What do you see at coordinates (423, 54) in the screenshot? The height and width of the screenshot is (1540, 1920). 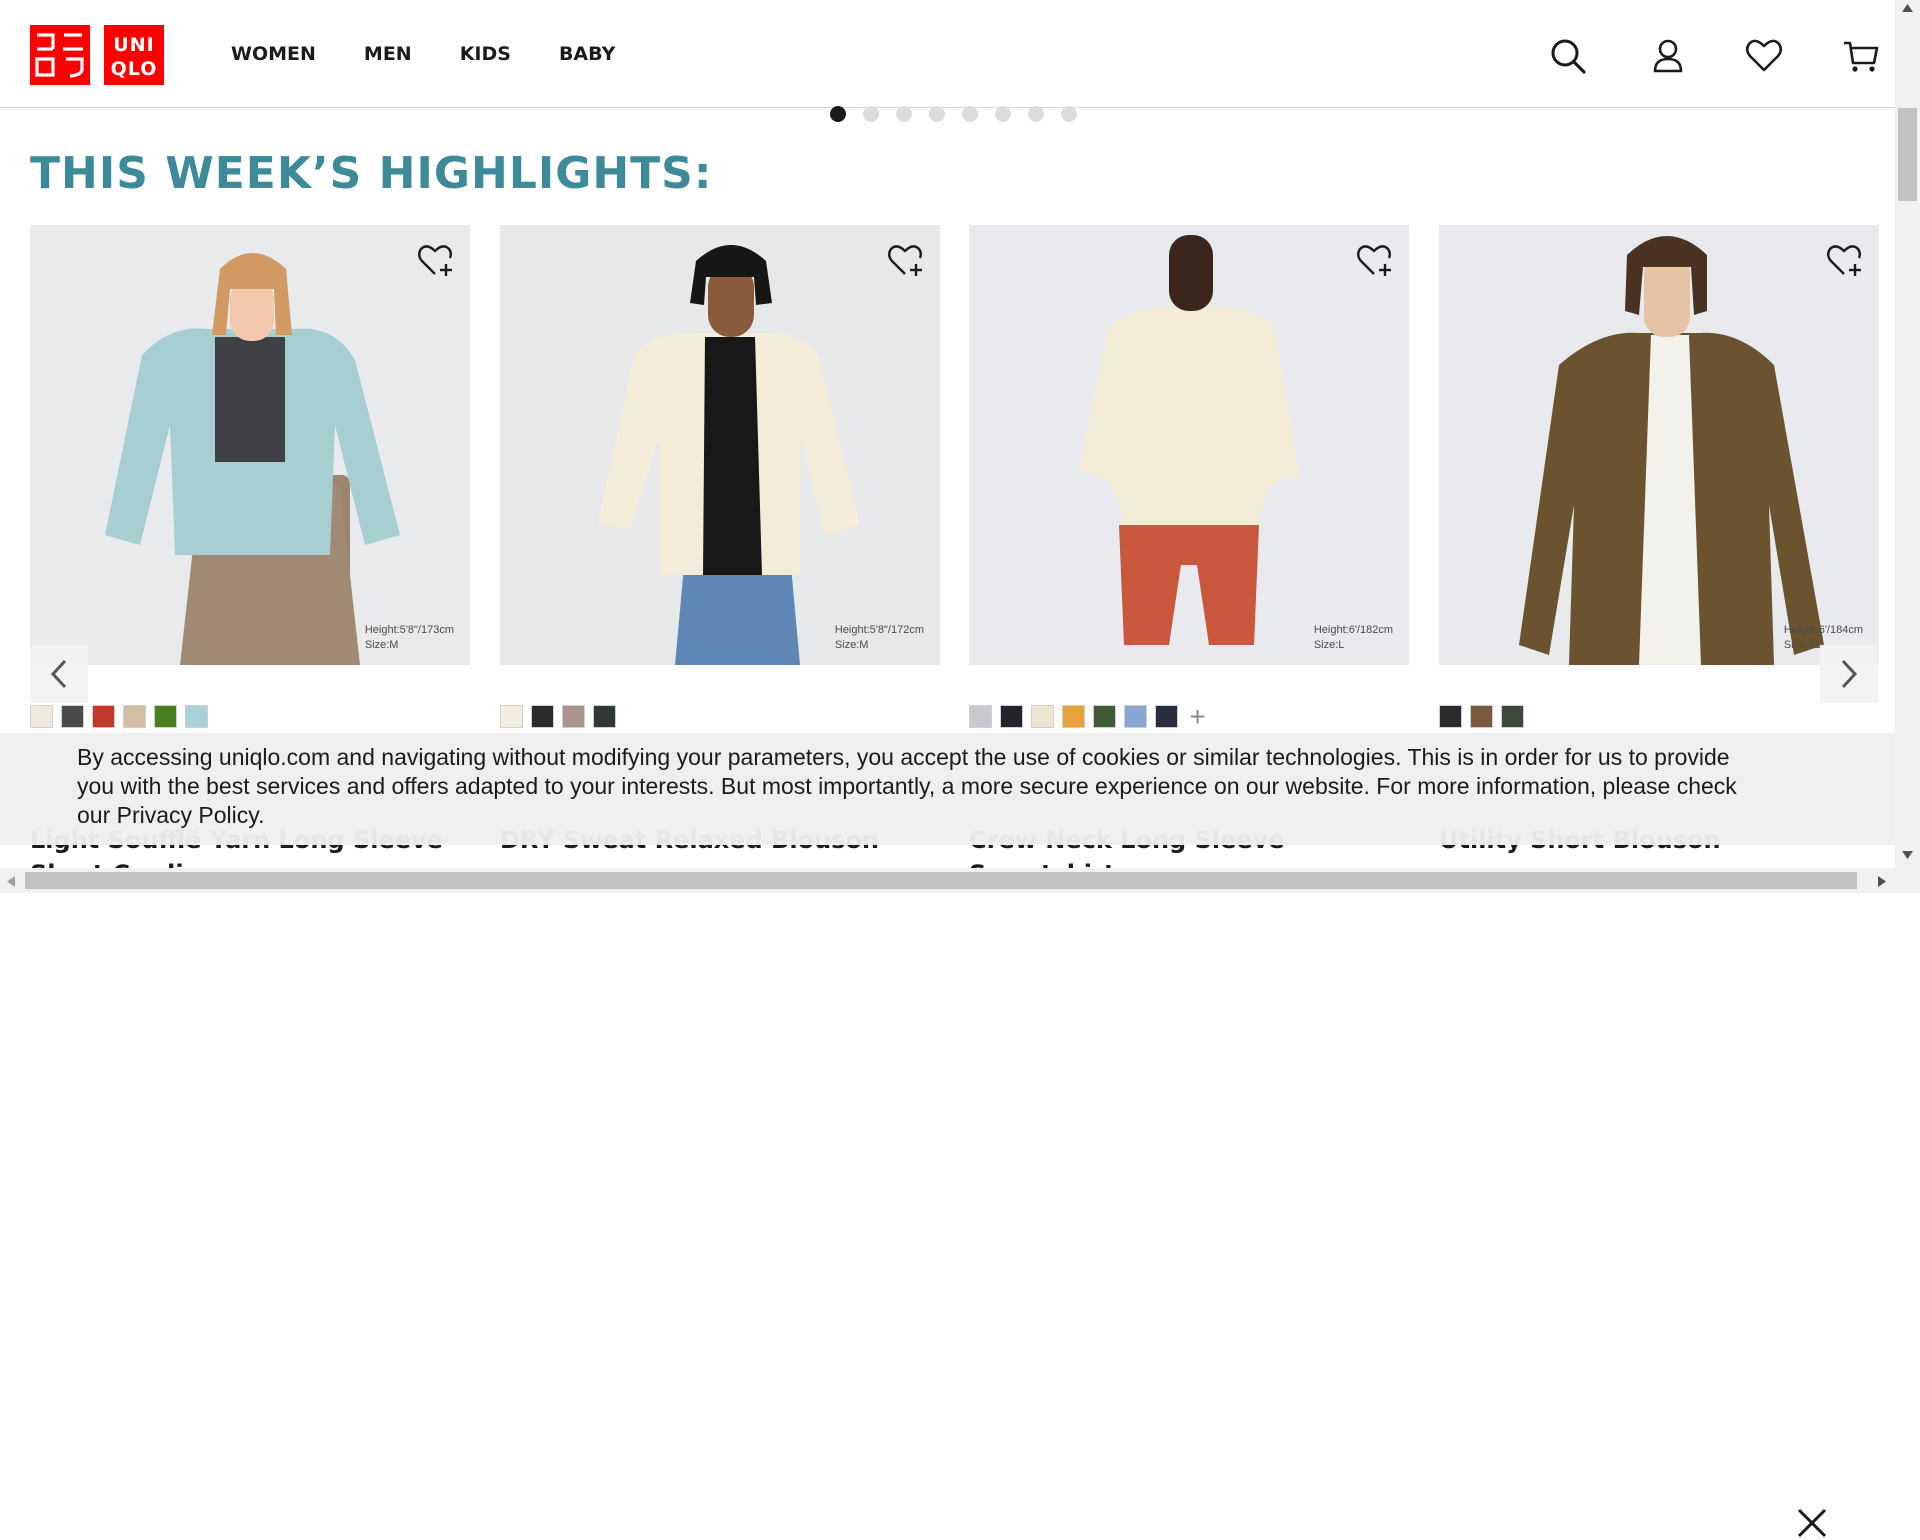 I see `main-nav: WOMEN MEN KIDS BABY` at bounding box center [423, 54].